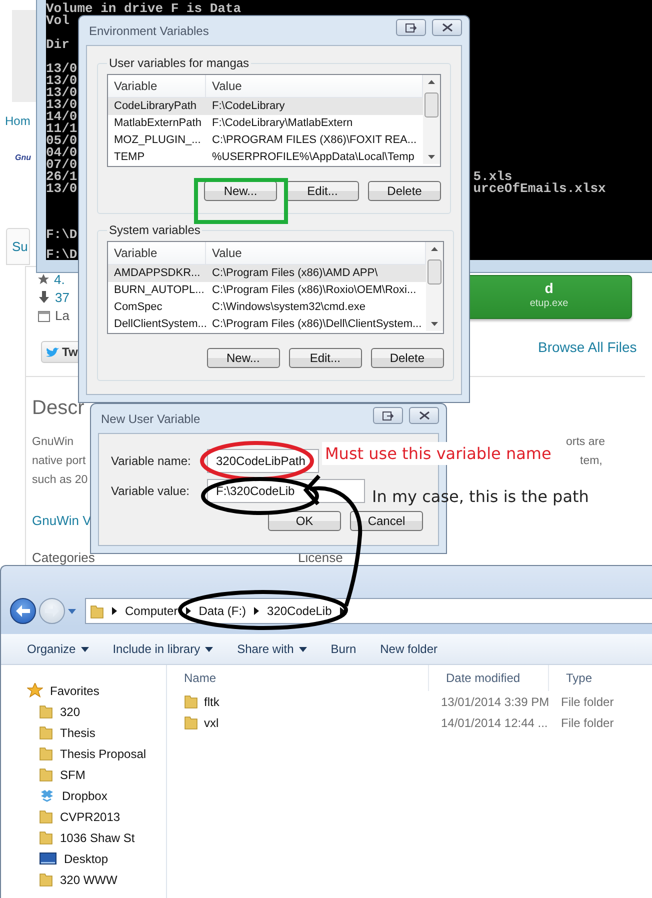 The height and width of the screenshot is (898, 652). I want to click on calendar-icon, so click(44, 316).